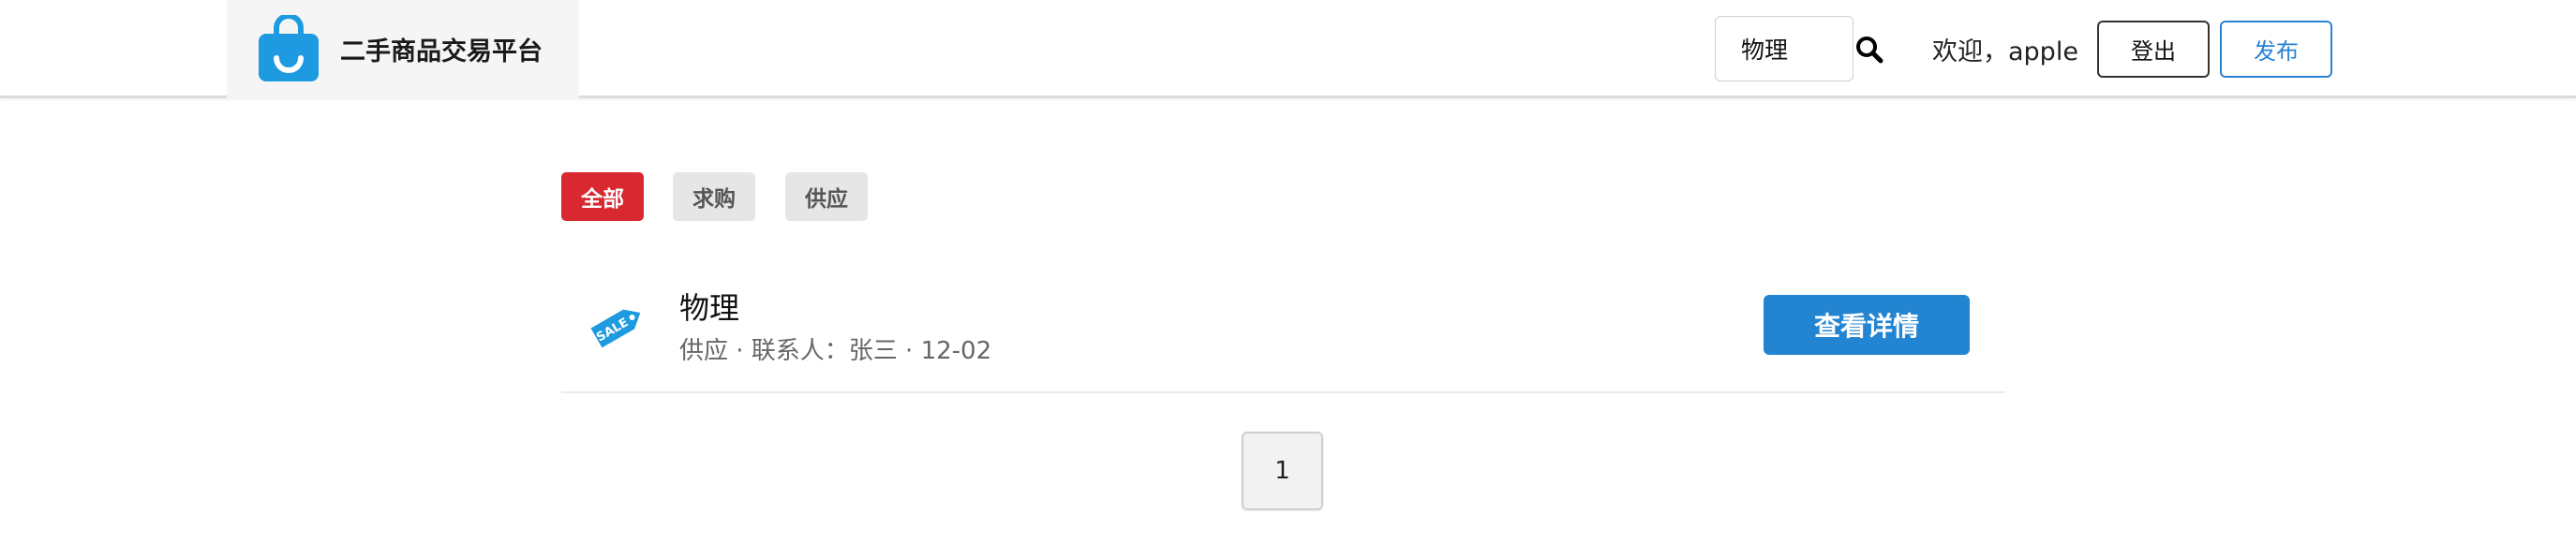  I want to click on search-input, so click(1784, 49).